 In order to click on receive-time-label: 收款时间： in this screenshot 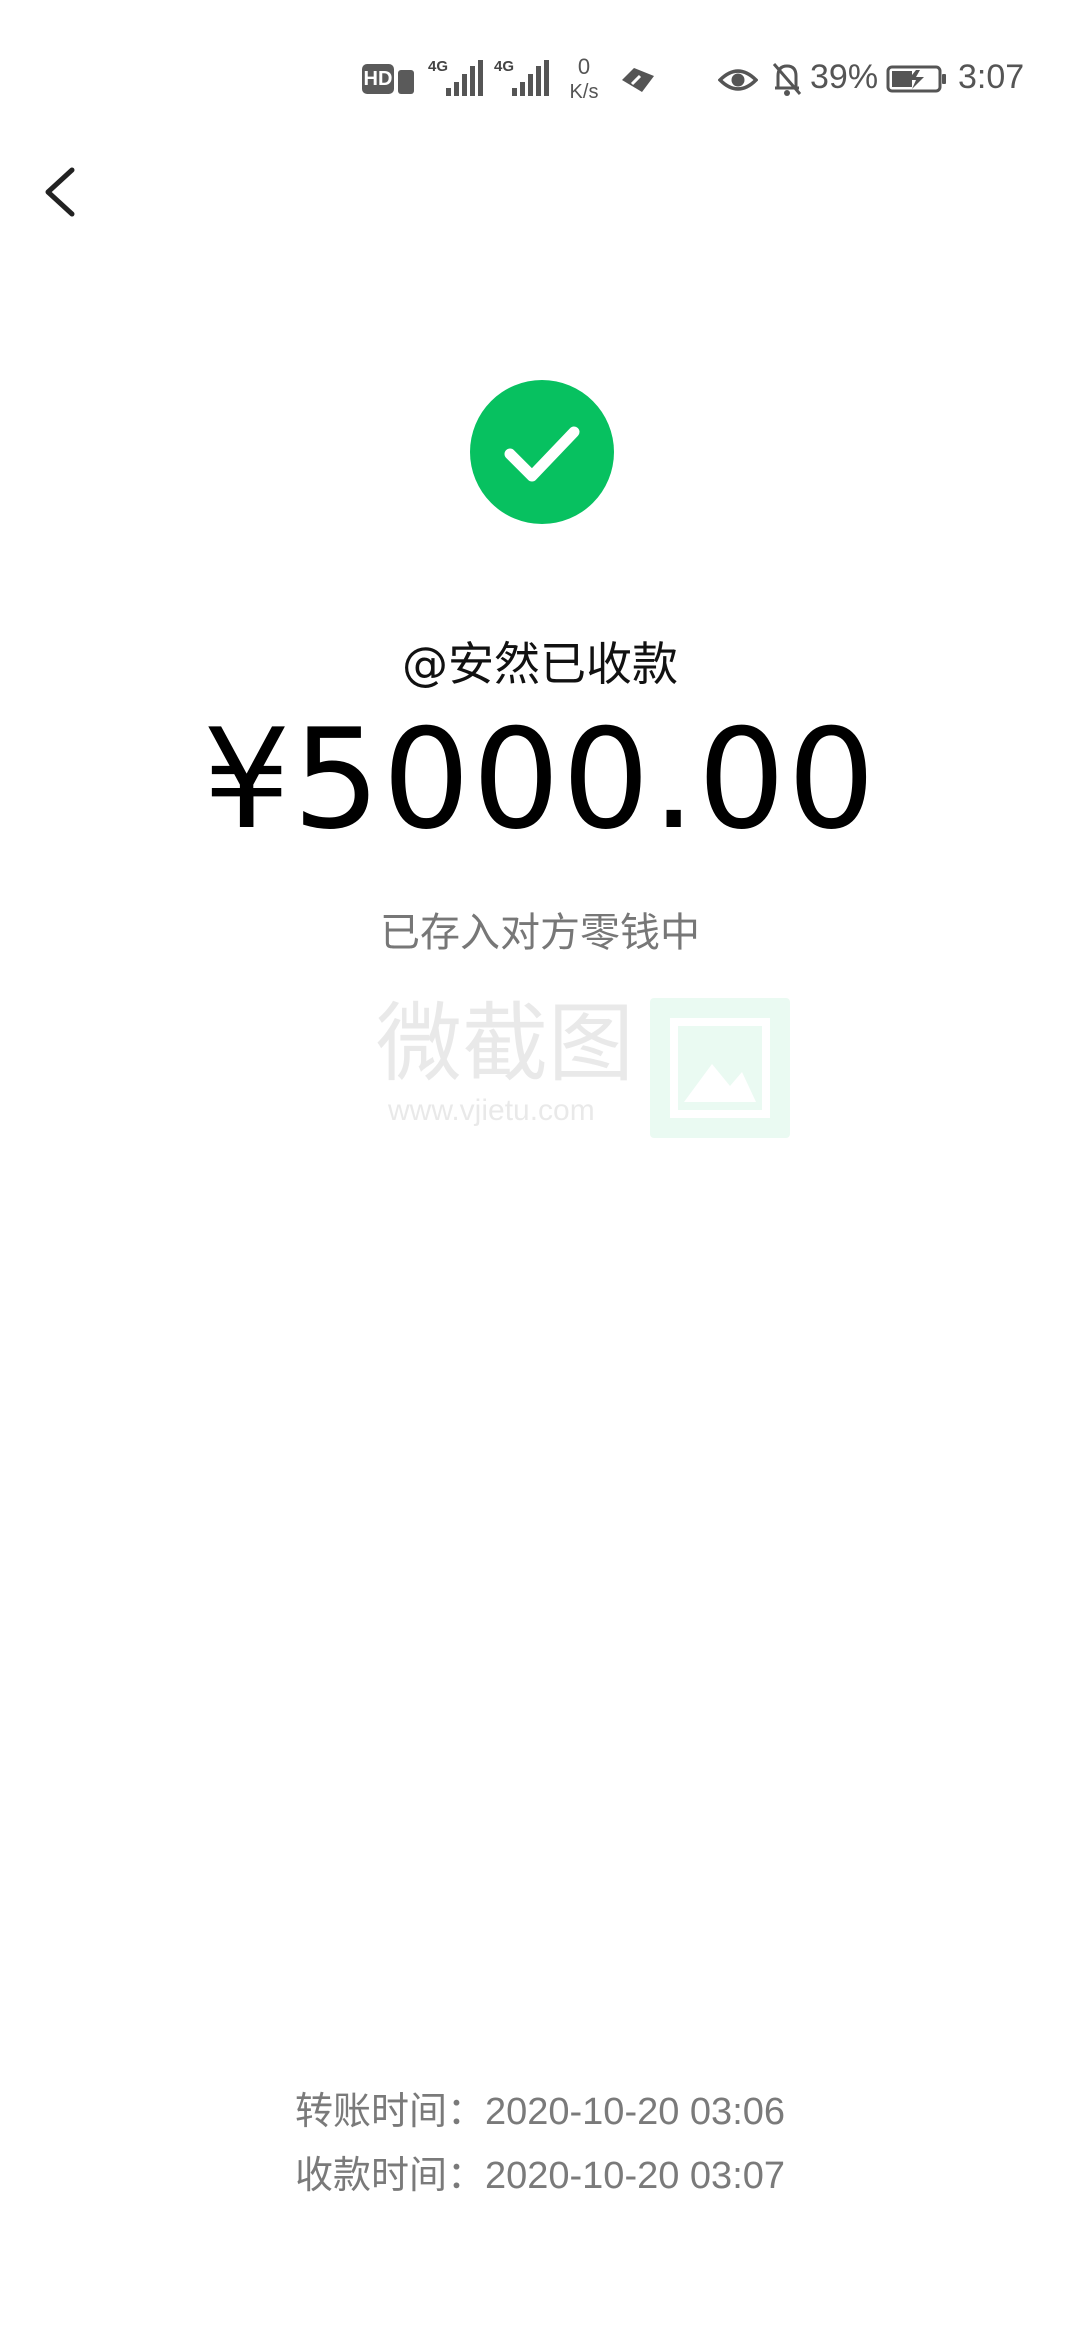, I will do `click(389, 2176)`.